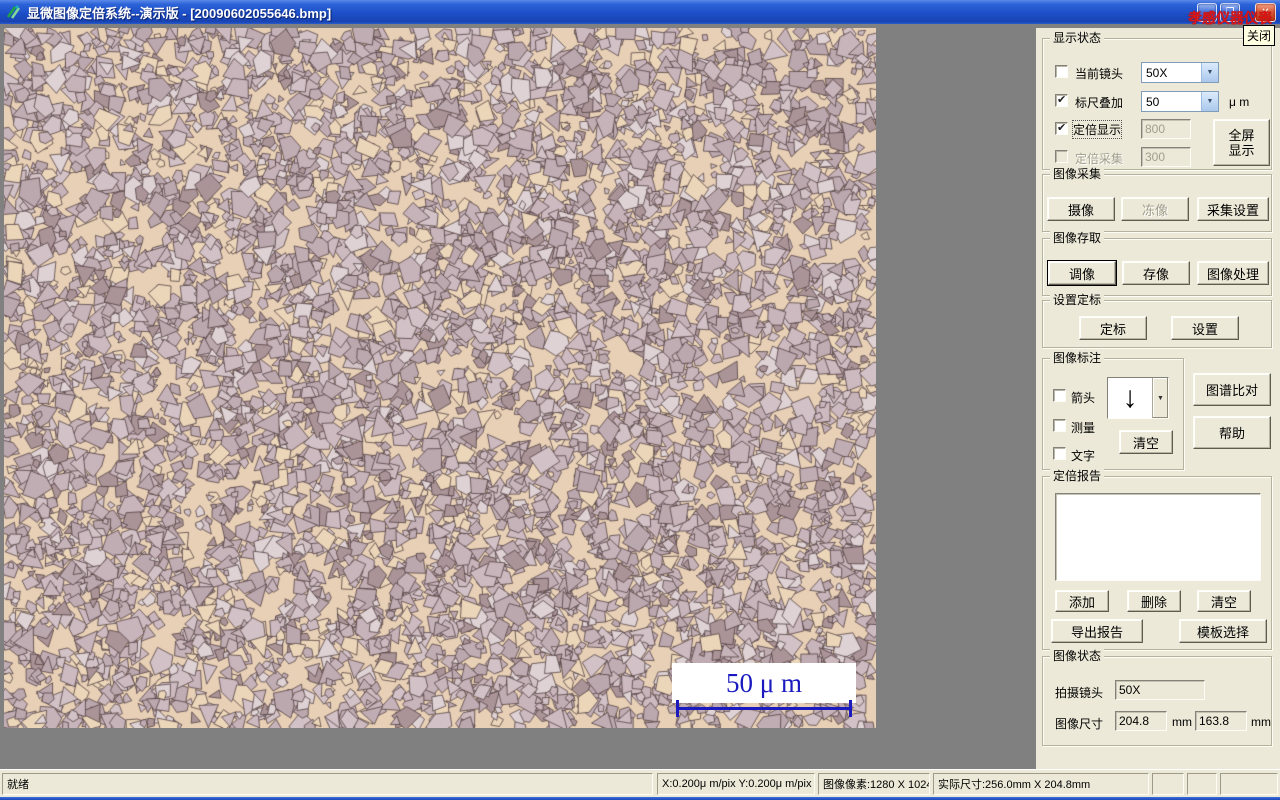 Image resolution: width=1280 pixels, height=800 pixels. What do you see at coordinates (1083, 398) in the screenshot?
I see `arrow-label: 箭头` at bounding box center [1083, 398].